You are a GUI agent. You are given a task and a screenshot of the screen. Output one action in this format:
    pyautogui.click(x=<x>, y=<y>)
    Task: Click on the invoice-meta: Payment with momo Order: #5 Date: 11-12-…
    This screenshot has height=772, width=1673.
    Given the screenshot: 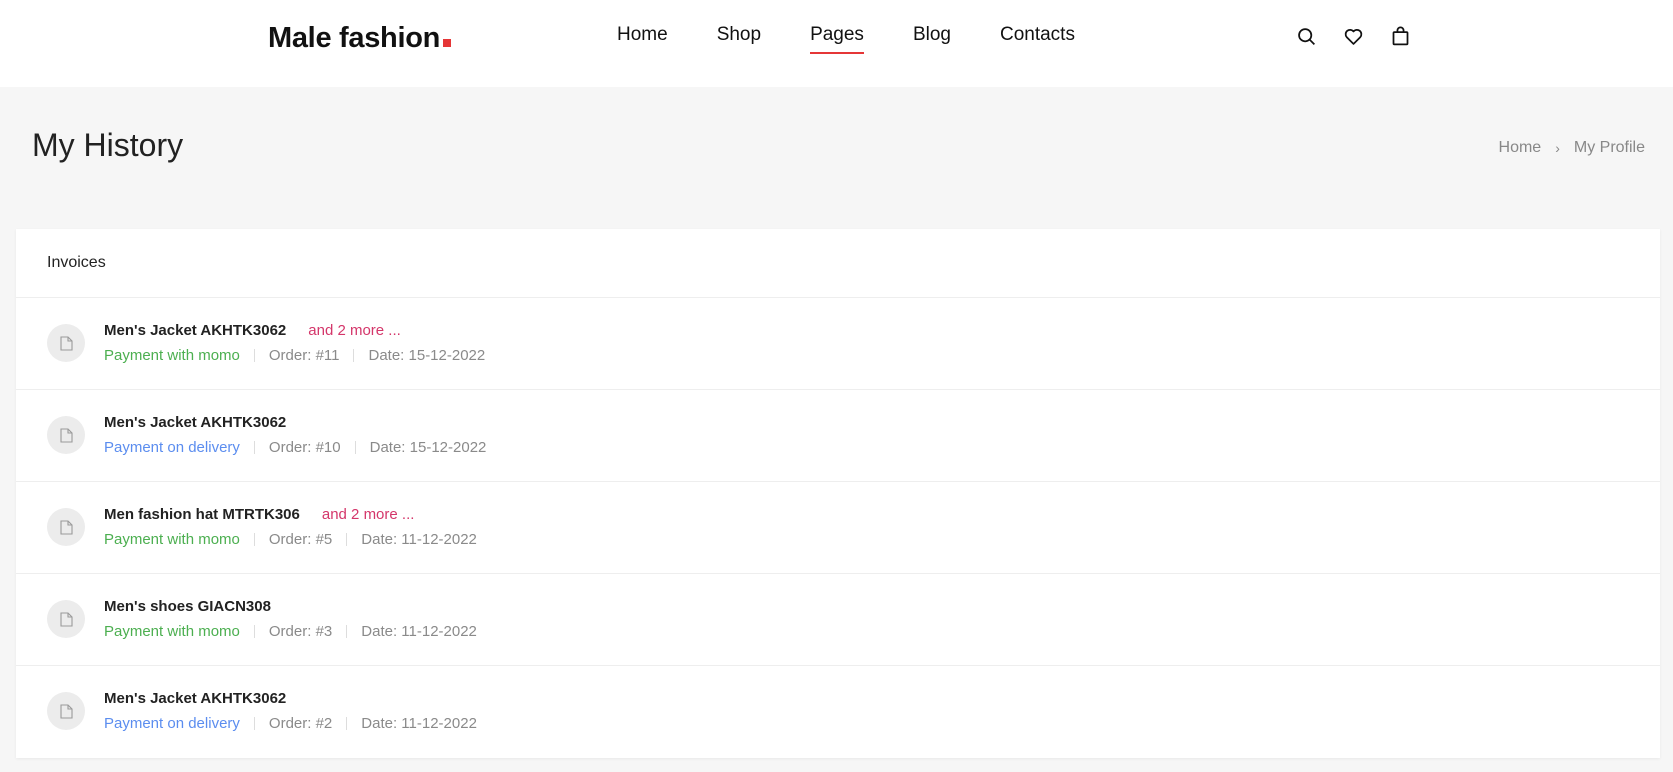 What is the action you would take?
    pyautogui.click(x=290, y=539)
    